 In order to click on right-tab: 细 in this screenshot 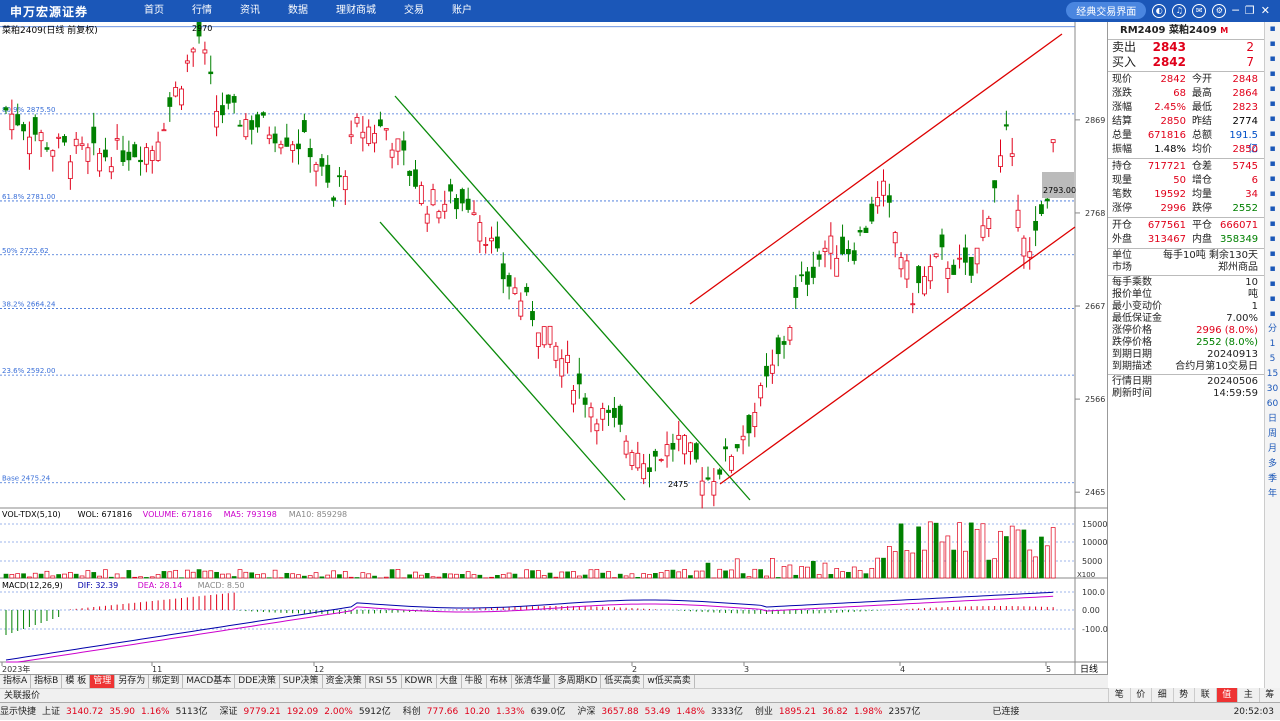, I will do `click(1162, 695)`.